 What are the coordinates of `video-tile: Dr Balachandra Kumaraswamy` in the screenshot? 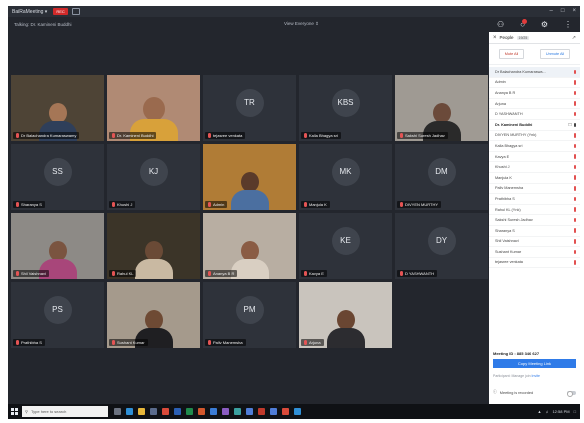 It's located at (57, 108).